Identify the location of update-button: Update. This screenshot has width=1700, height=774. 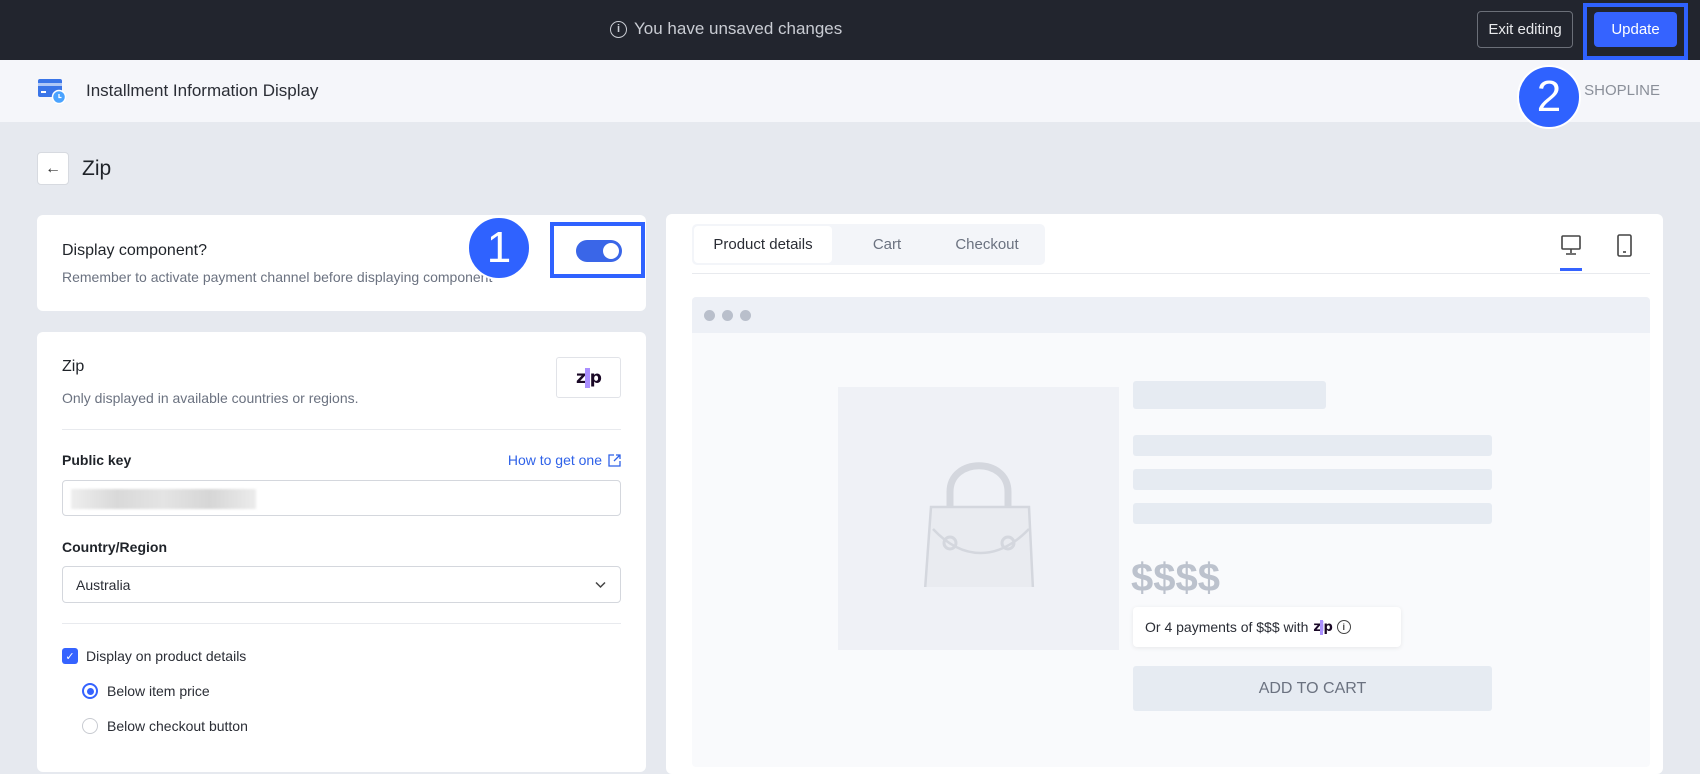
(1635, 29).